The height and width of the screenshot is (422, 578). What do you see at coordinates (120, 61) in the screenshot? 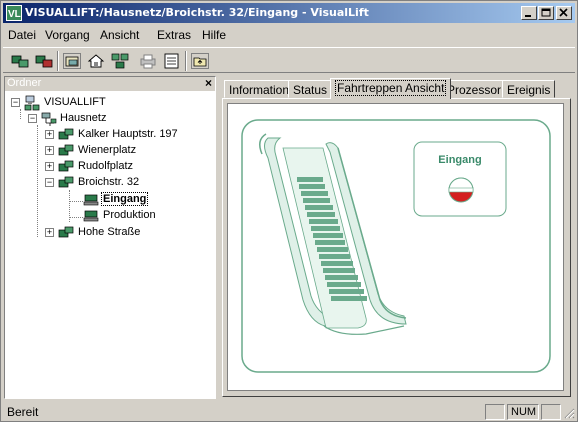
I see `network-icon` at bounding box center [120, 61].